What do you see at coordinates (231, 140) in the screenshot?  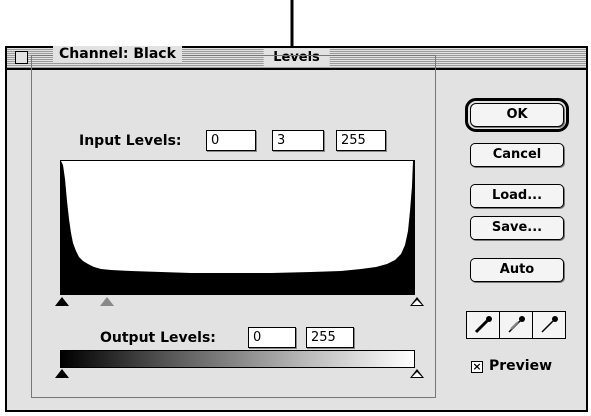 I see `input-black-field: 0` at bounding box center [231, 140].